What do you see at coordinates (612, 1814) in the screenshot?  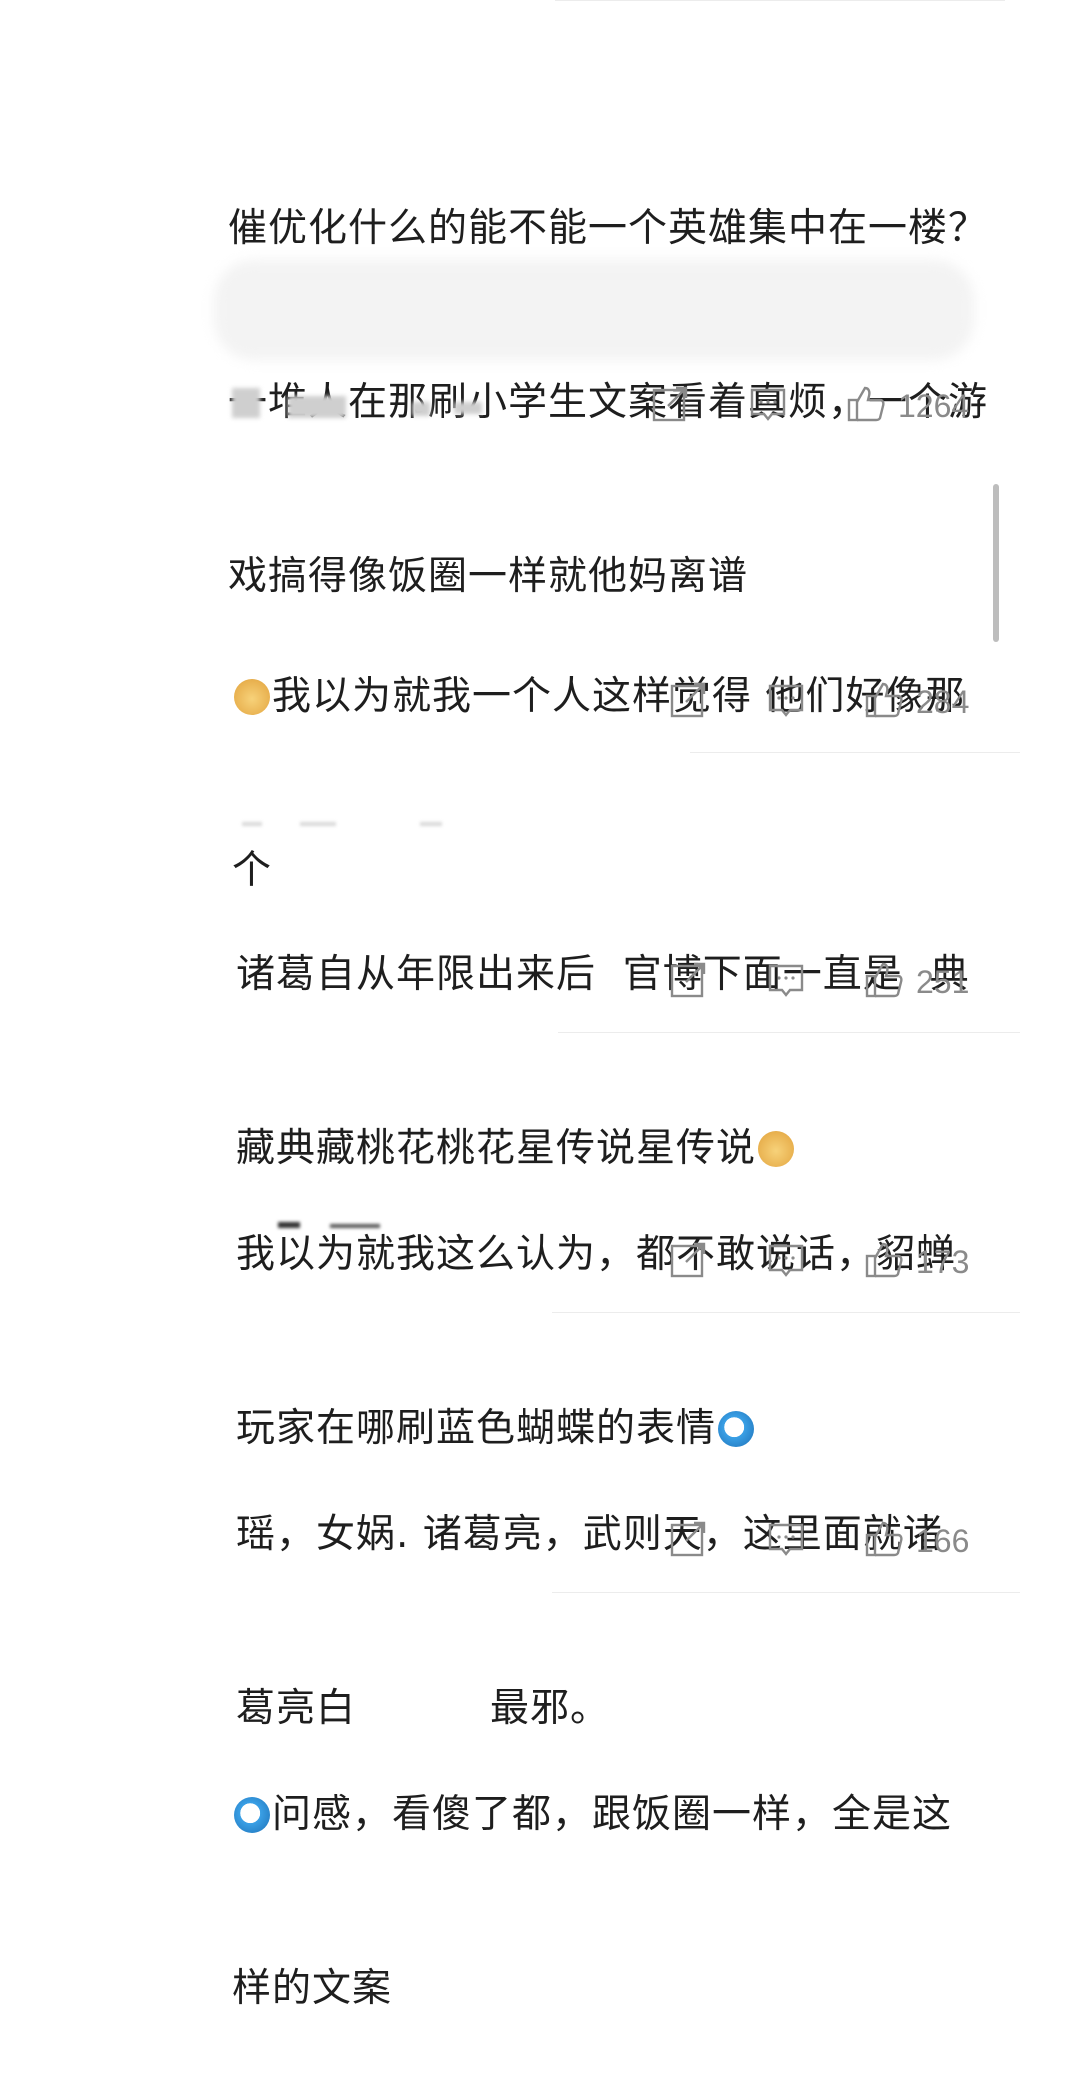 I see `comment-line: 问感，看傻了都，跟饭圈一样，全是这` at bounding box center [612, 1814].